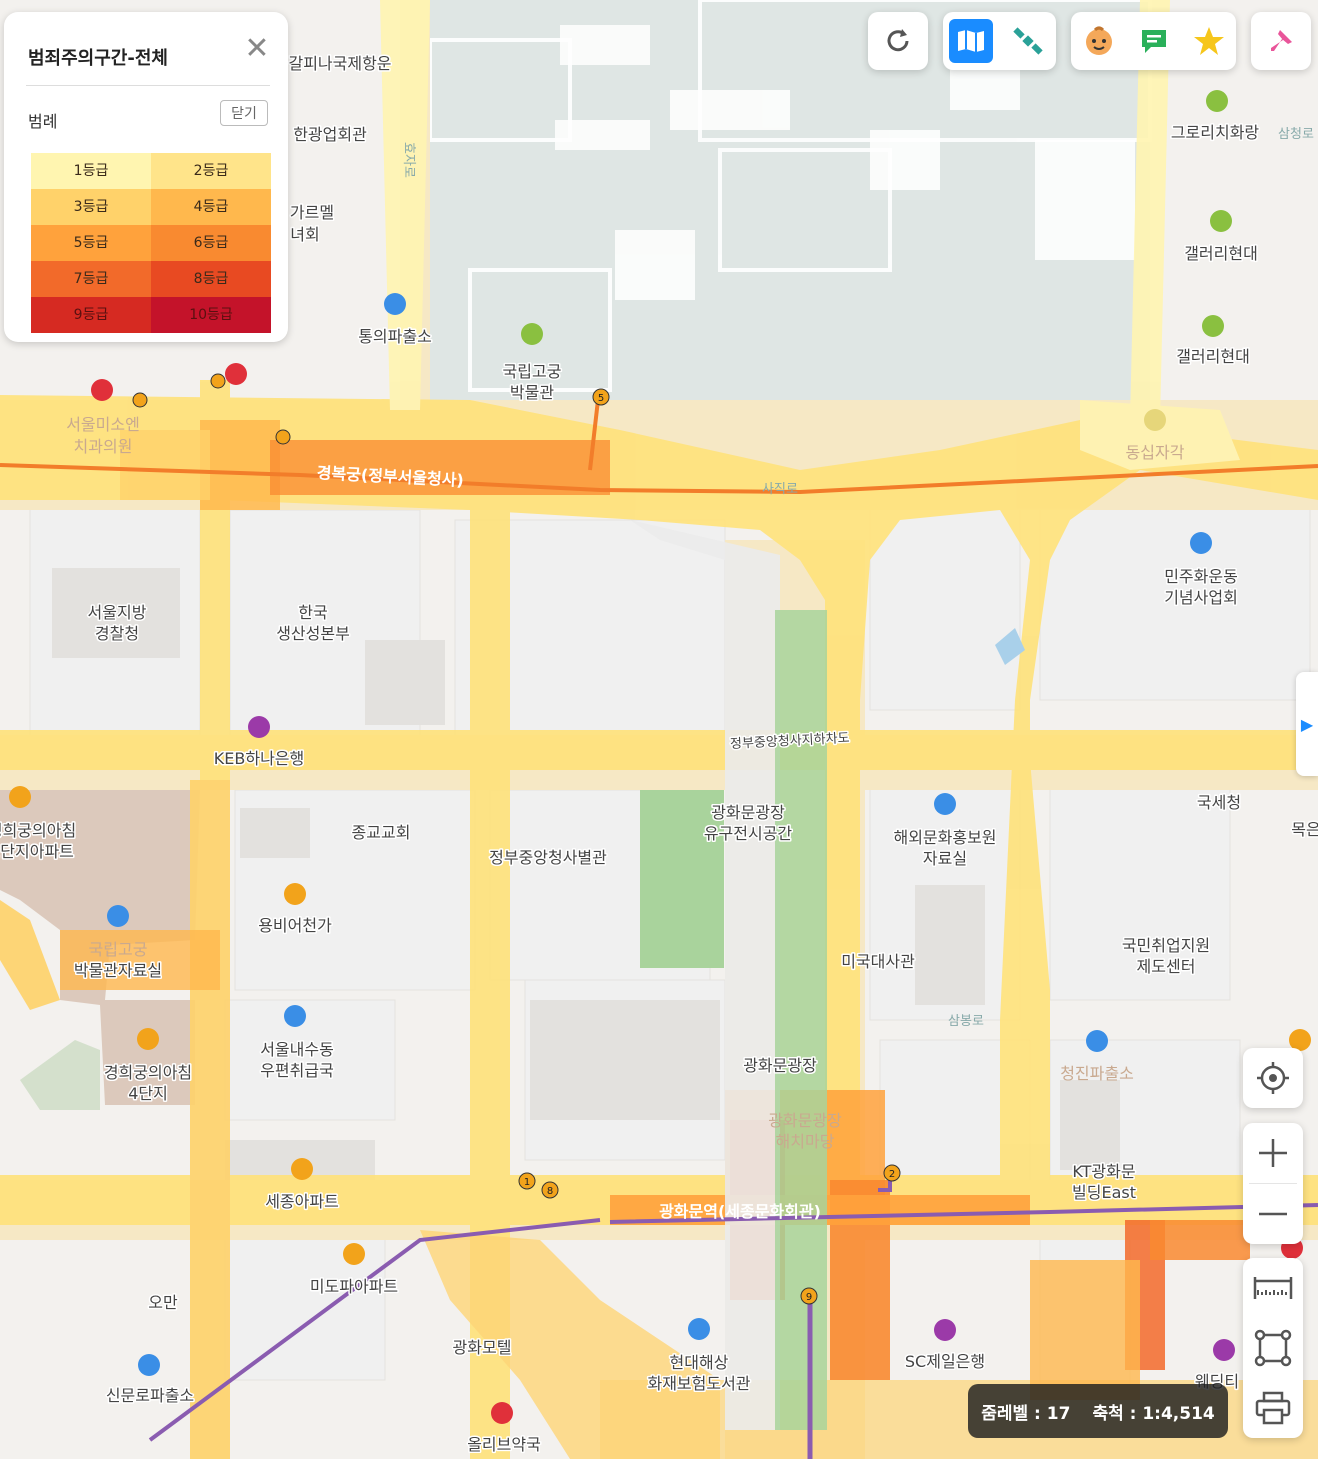 This screenshot has width=1318, height=1459. I want to click on print-icon, so click(1273, 1408).